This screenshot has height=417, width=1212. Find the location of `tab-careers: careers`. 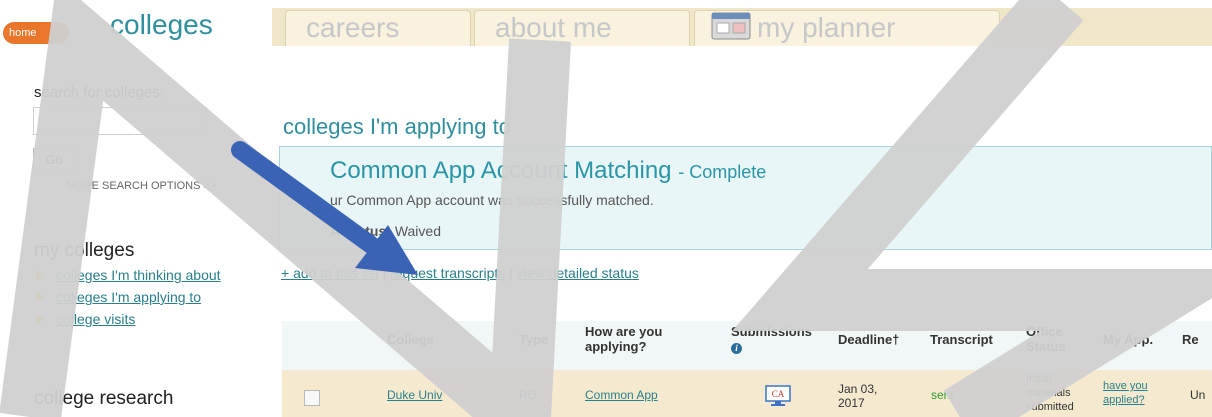

tab-careers: careers is located at coordinates (378, 28).